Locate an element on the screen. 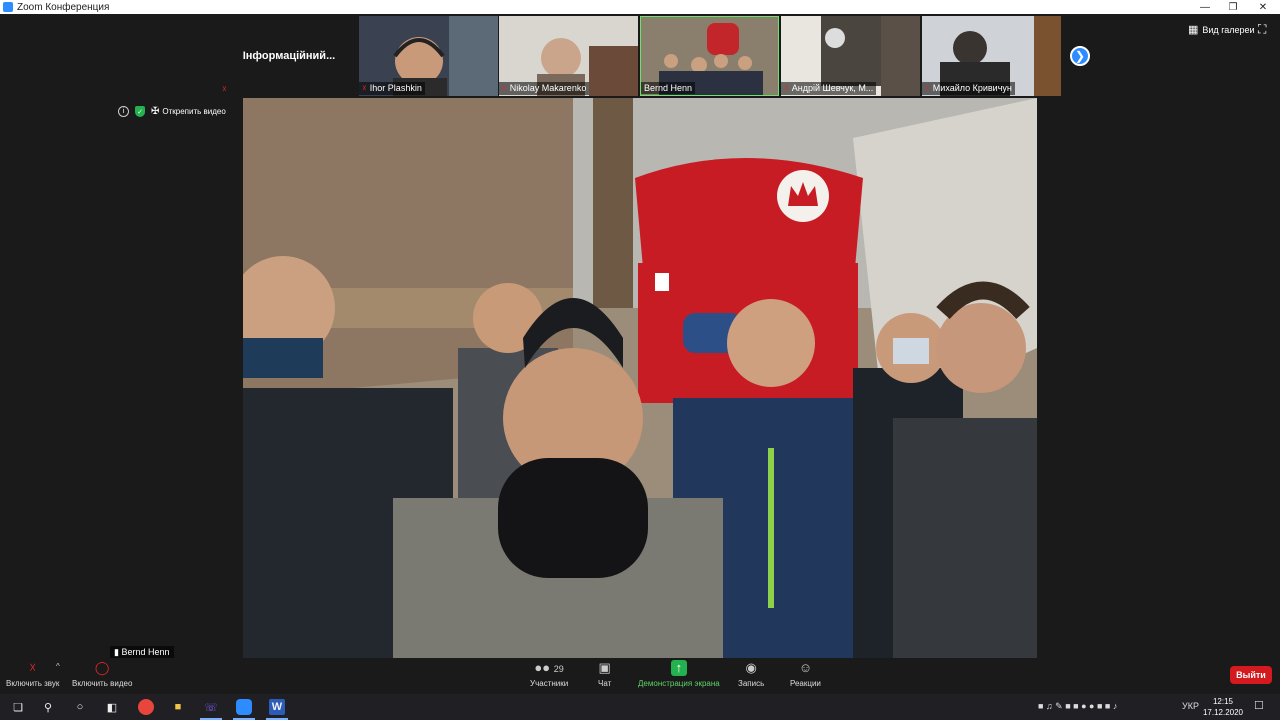  leave-meeting-button: Выйти is located at coordinates (1251, 675).